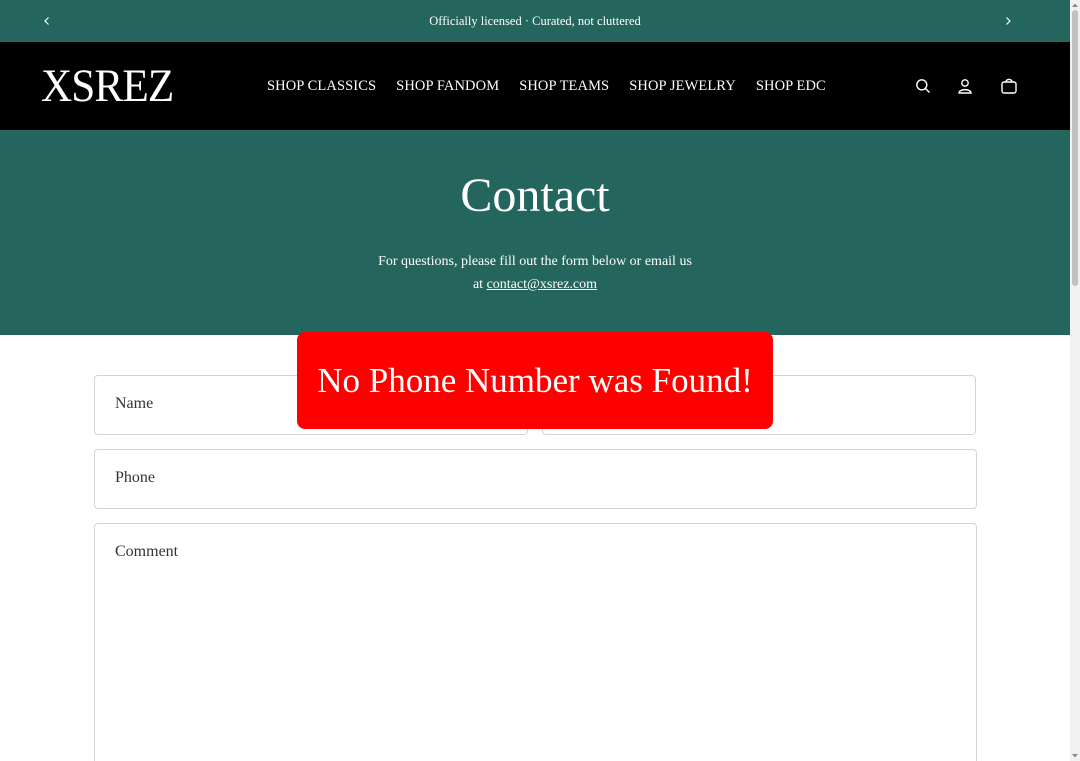 This screenshot has height=761, width=1080. I want to click on chevron-left-icon, so click(46, 21).